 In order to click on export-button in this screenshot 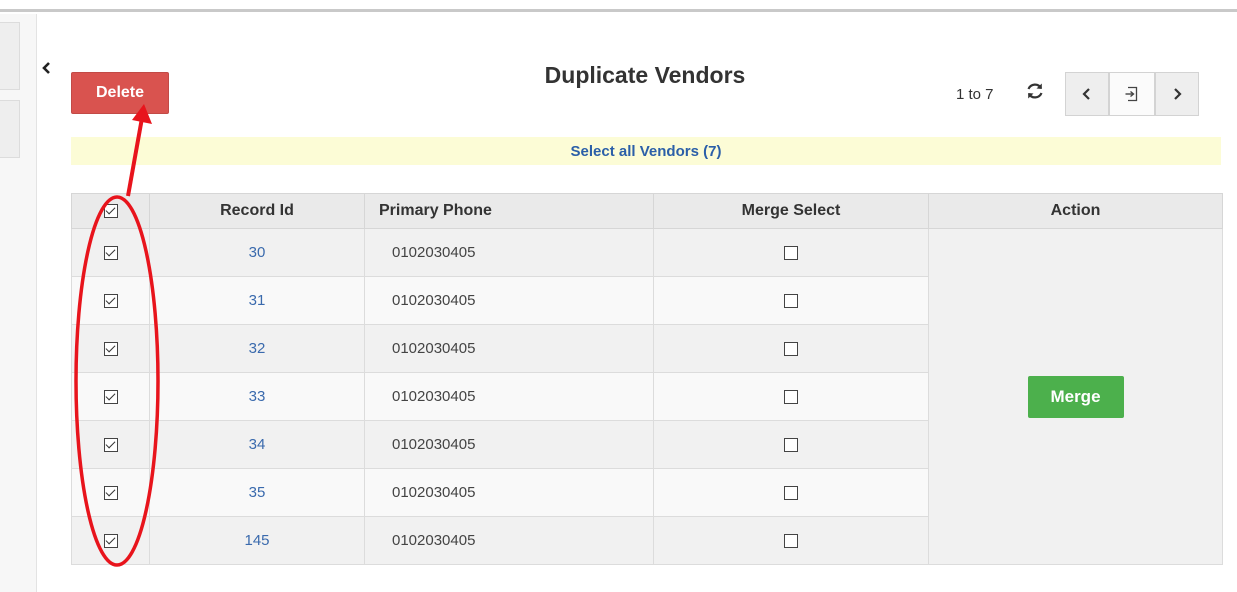, I will do `click(1132, 94)`.